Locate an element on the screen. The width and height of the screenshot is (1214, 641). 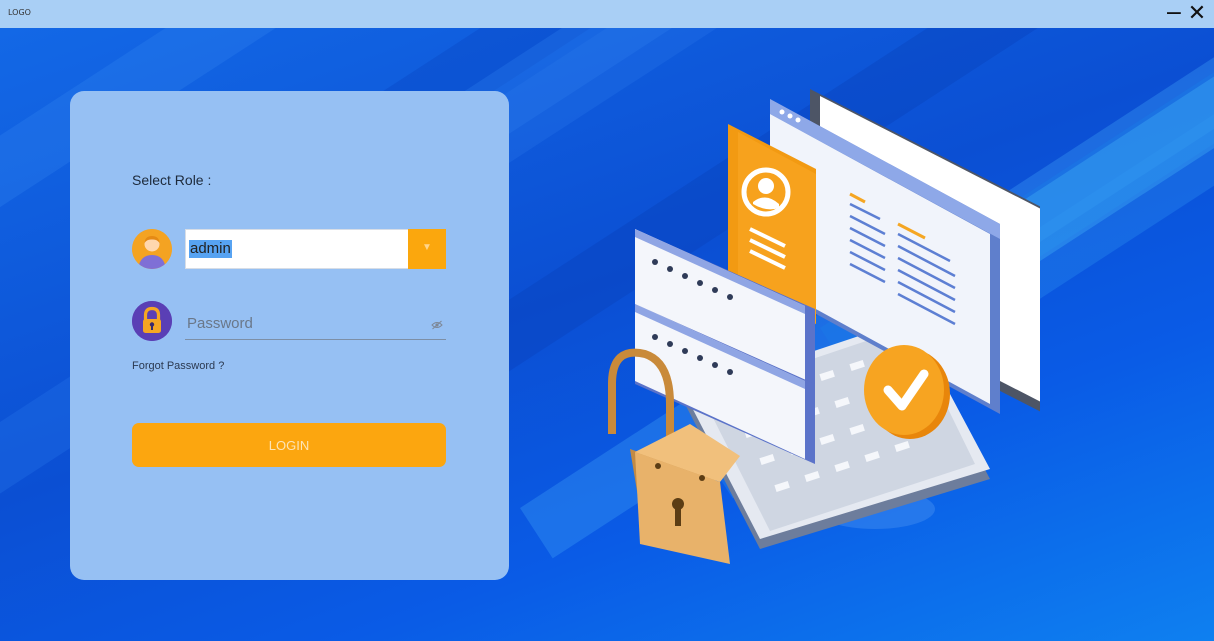
password-input is located at coordinates (315, 324).